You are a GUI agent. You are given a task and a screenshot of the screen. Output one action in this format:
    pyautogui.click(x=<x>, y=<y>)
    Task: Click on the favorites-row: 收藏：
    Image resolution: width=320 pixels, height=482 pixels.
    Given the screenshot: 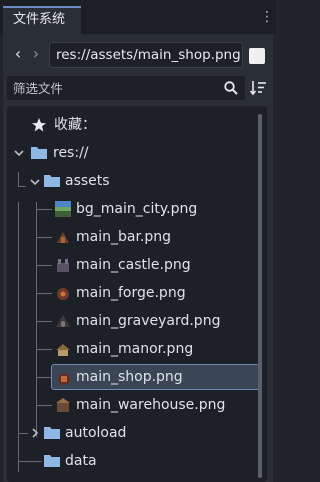 What is the action you would take?
    pyautogui.click(x=132, y=125)
    